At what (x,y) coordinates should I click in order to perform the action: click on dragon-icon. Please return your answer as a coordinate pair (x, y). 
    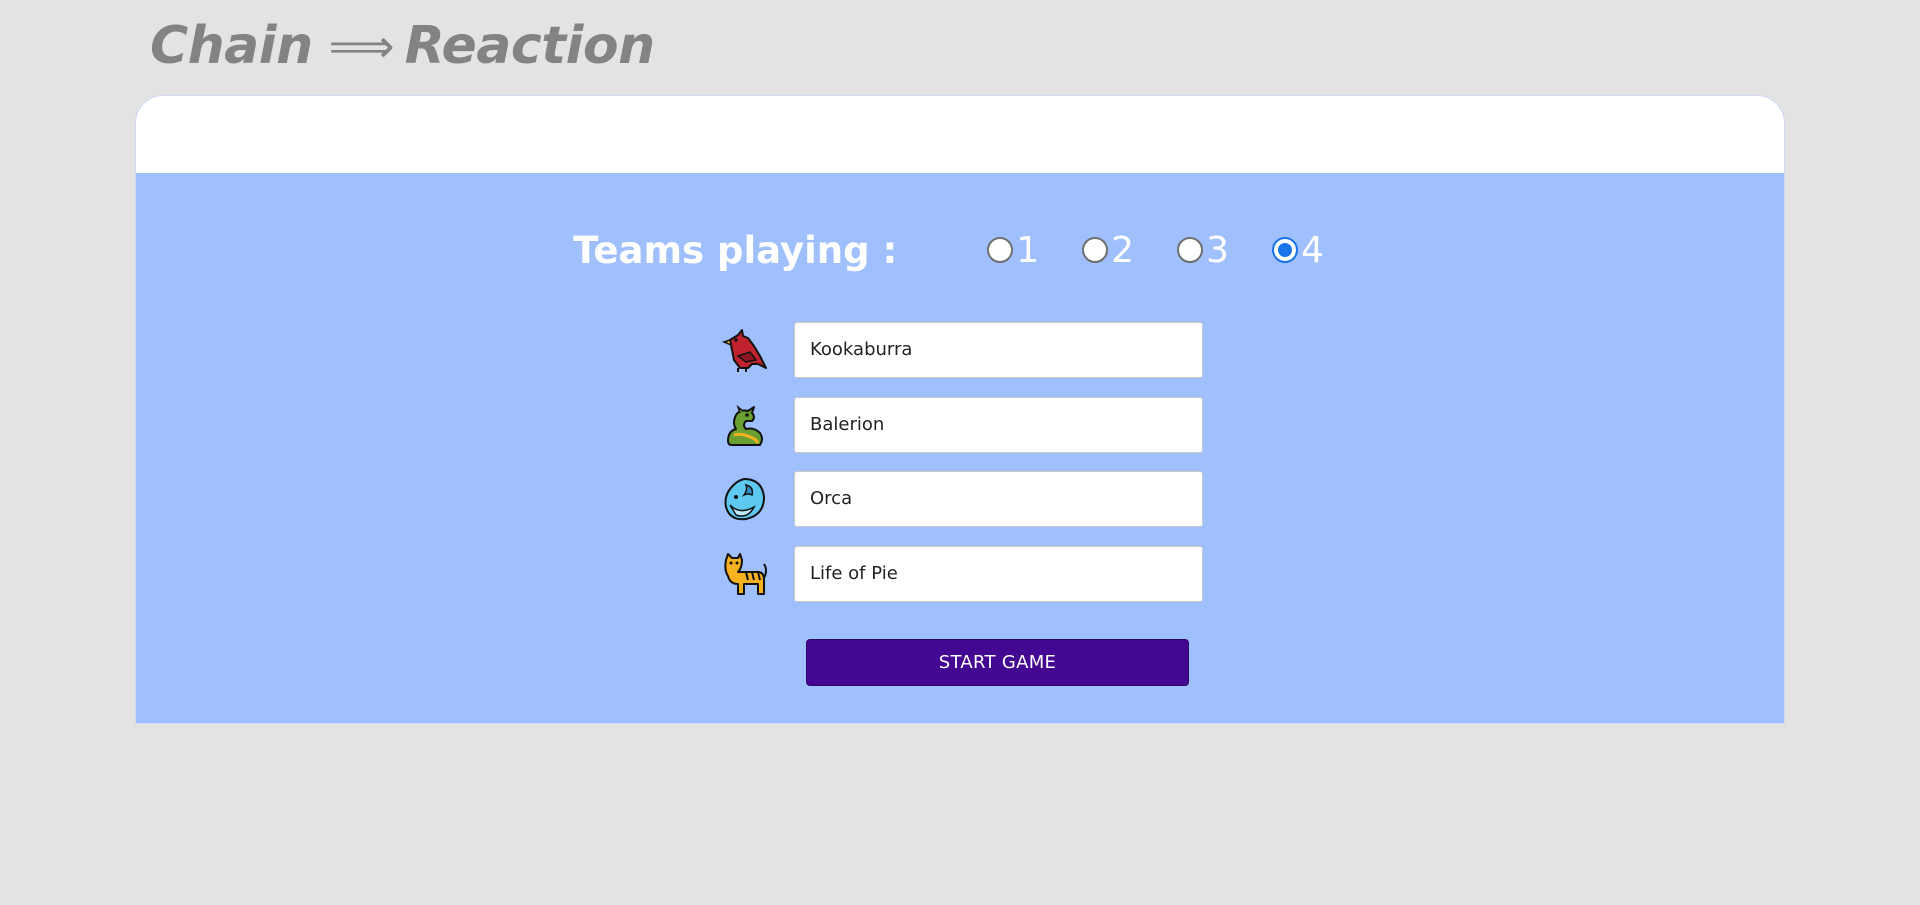
    Looking at the image, I should click on (744, 425).